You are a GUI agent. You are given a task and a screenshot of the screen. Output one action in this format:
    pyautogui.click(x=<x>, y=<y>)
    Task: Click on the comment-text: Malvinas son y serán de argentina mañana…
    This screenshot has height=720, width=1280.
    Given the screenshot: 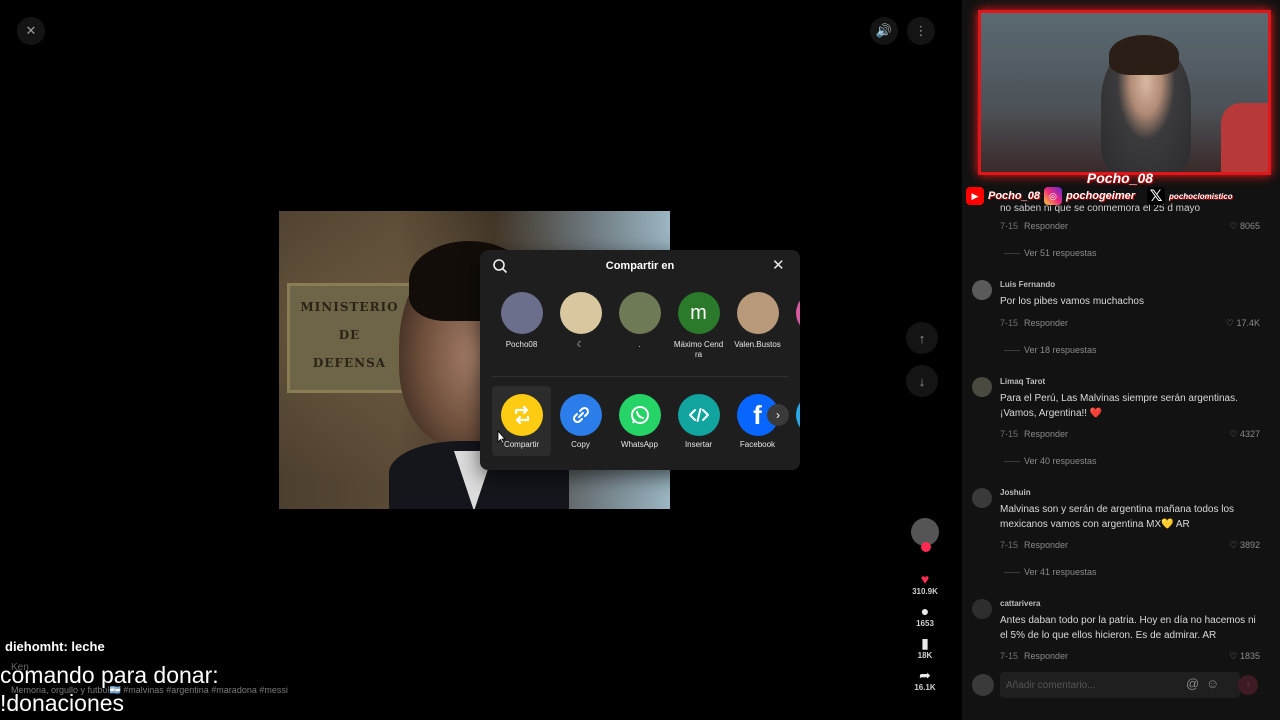 What is the action you would take?
    pyautogui.click(x=1117, y=517)
    